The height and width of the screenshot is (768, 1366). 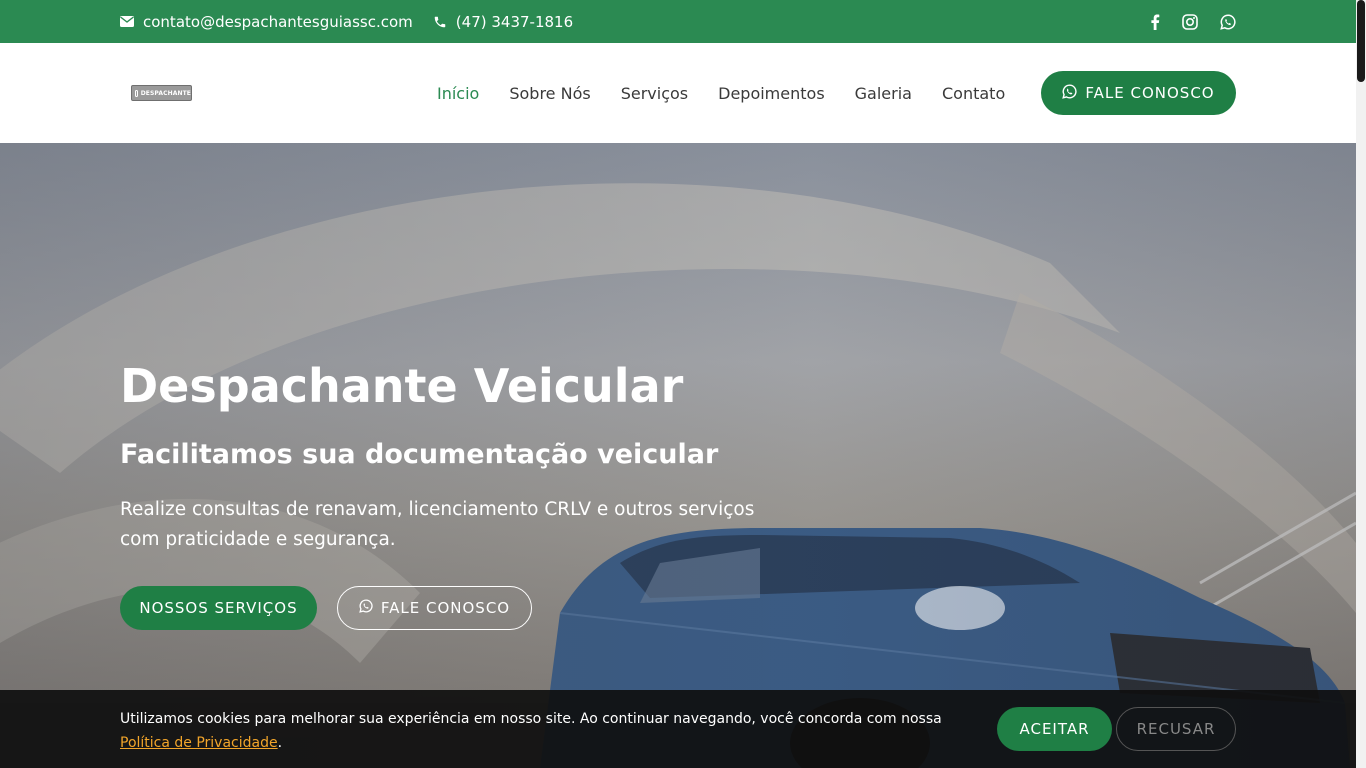 What do you see at coordinates (402, 386) in the screenshot?
I see `hero-title: Despachante Veicular` at bounding box center [402, 386].